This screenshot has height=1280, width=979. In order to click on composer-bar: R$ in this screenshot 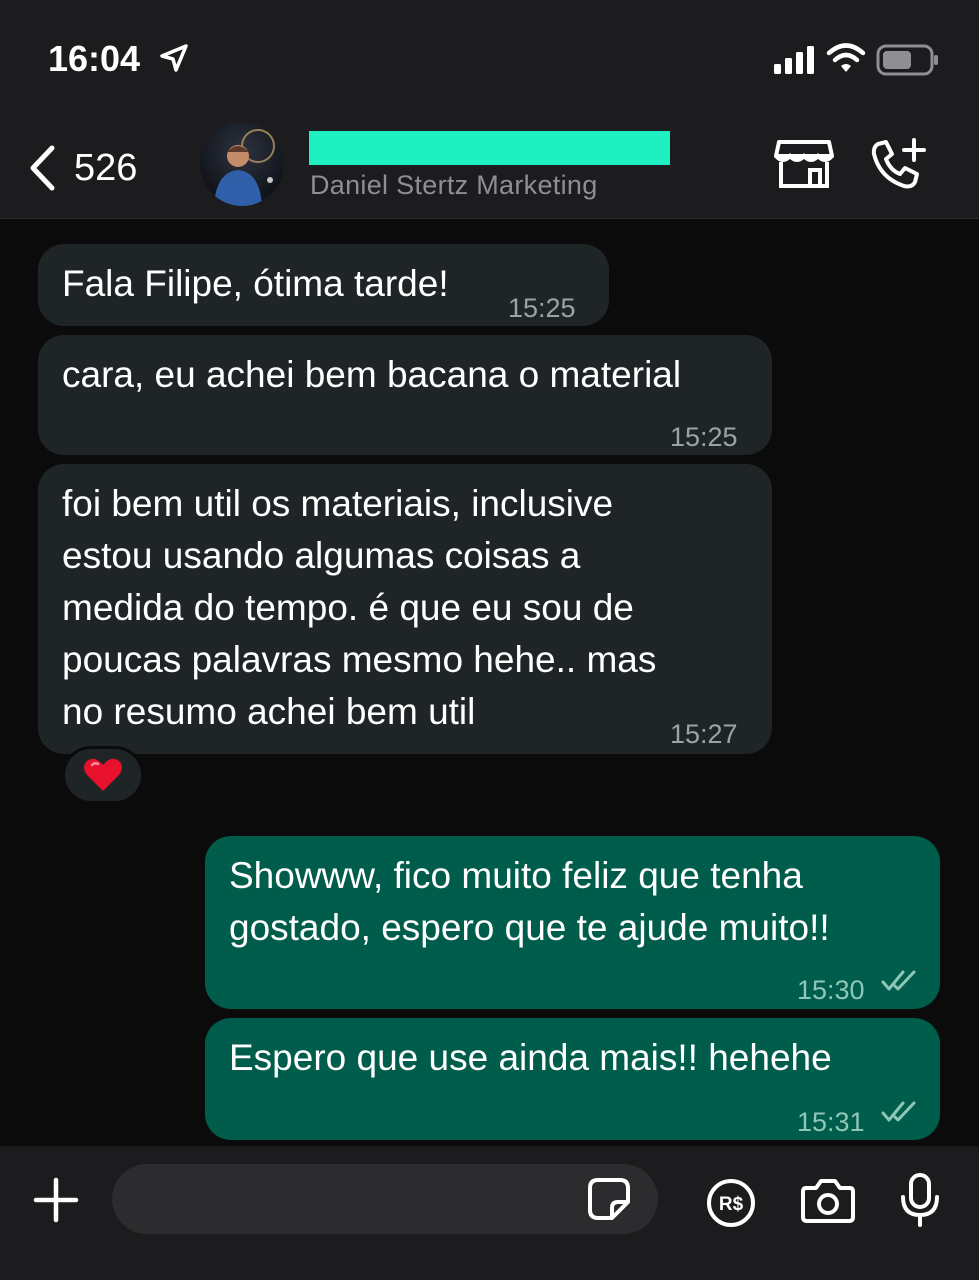, I will do `click(489, 1213)`.